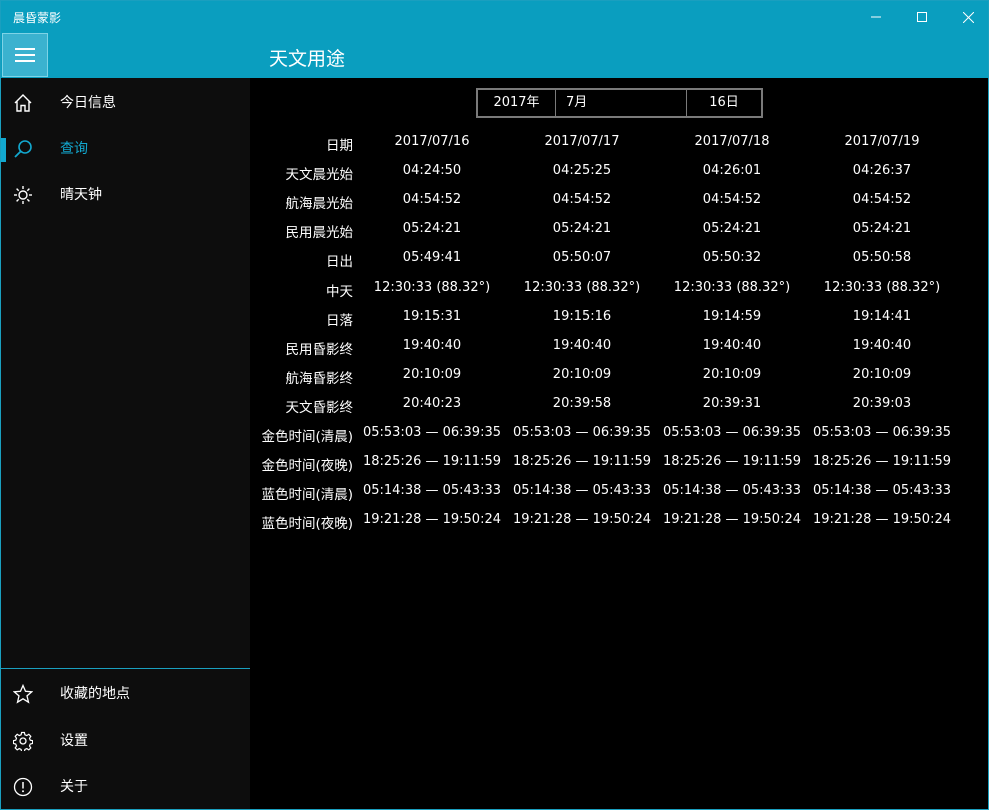 This screenshot has height=810, width=989. What do you see at coordinates (582, 258) in the screenshot?
I see `table-cell: 05:50:07` at bounding box center [582, 258].